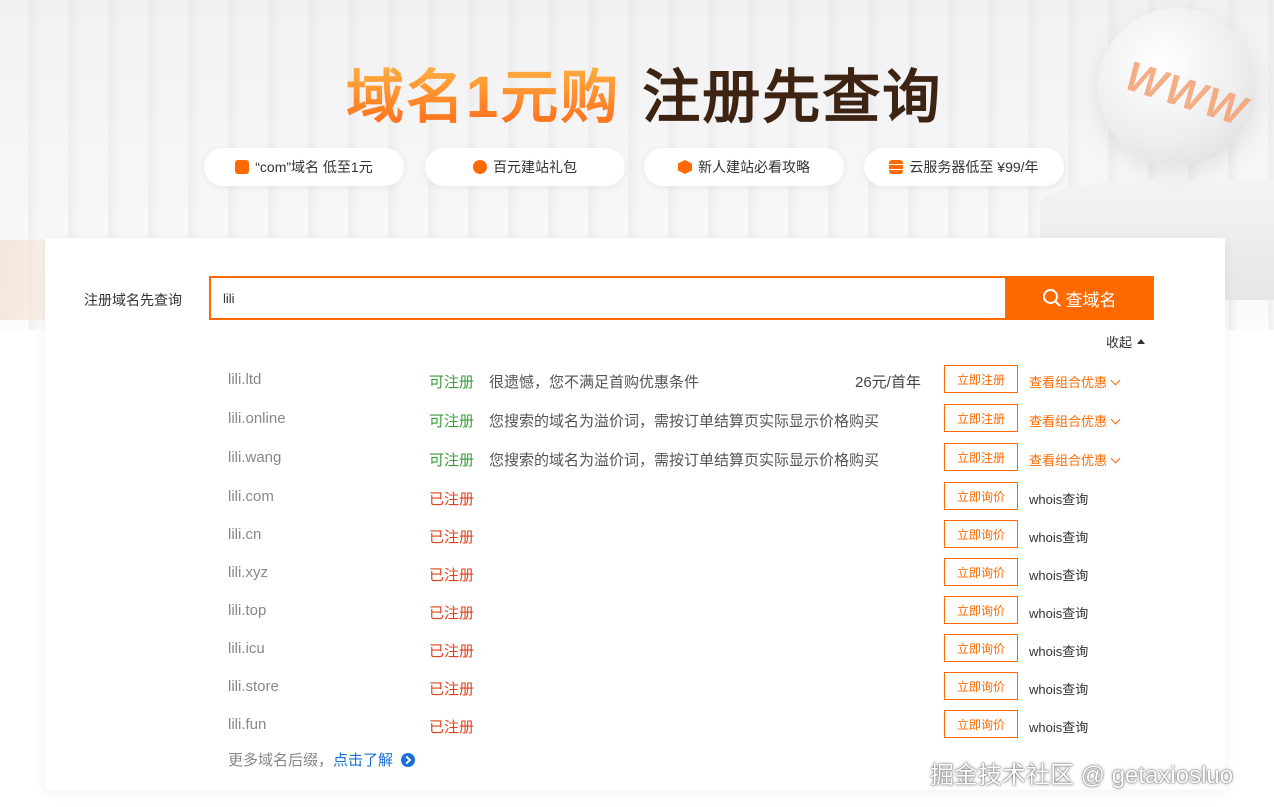  I want to click on arrow-right-circle-icon, so click(408, 759).